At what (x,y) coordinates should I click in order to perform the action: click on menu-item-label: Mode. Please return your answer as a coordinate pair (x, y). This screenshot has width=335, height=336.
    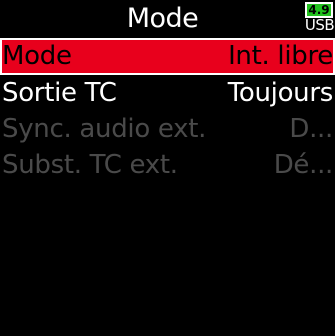
    Looking at the image, I should click on (37, 56).